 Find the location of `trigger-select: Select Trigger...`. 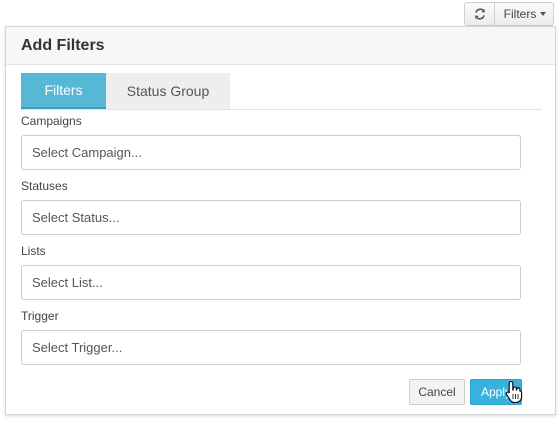

trigger-select: Select Trigger... is located at coordinates (271, 347).